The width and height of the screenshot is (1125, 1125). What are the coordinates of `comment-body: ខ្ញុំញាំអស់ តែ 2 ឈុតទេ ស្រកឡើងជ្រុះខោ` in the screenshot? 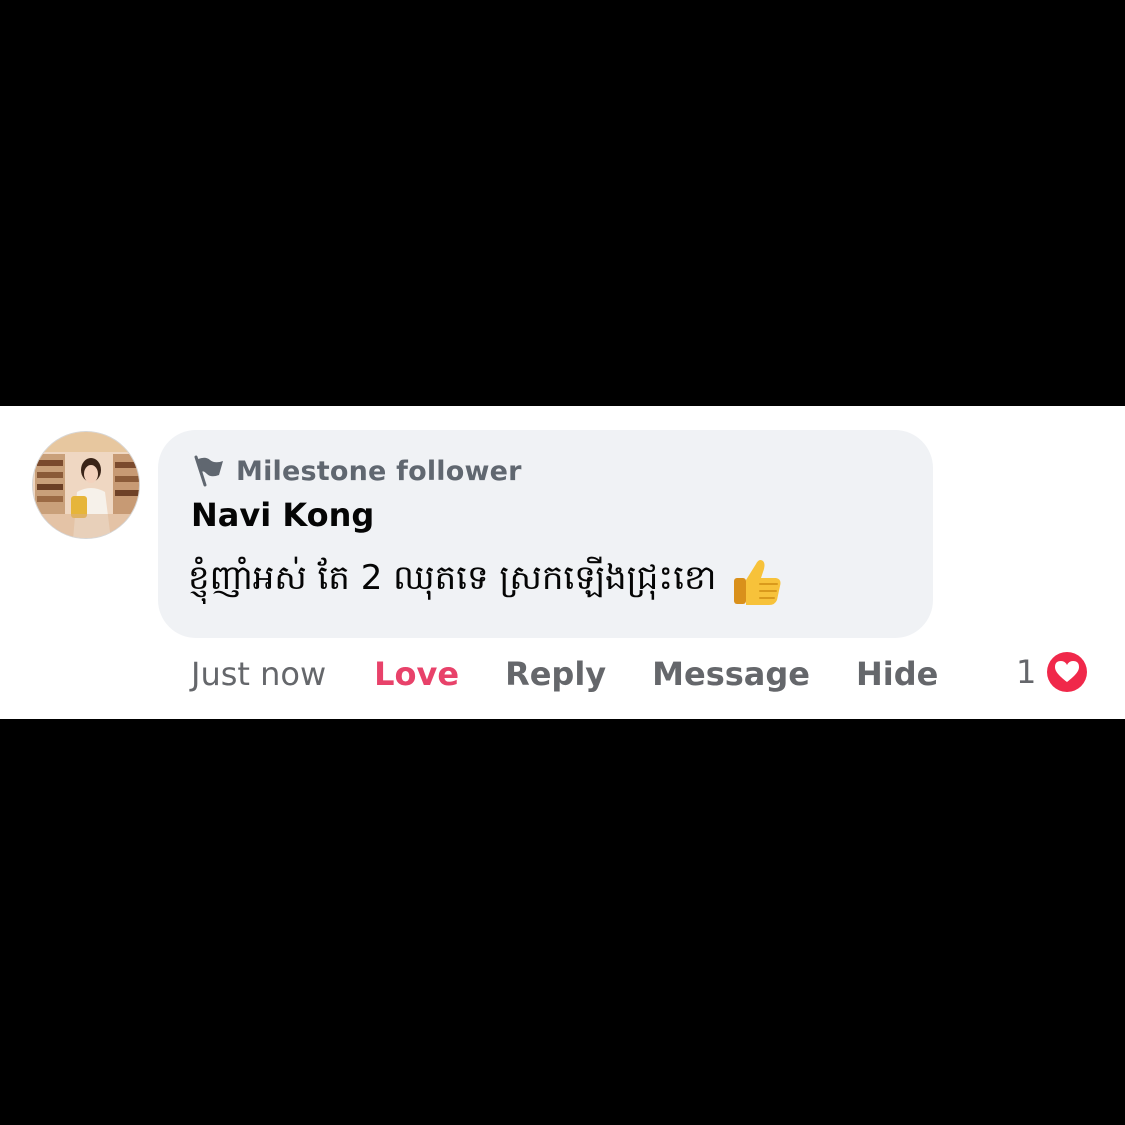 It's located at (486, 581).